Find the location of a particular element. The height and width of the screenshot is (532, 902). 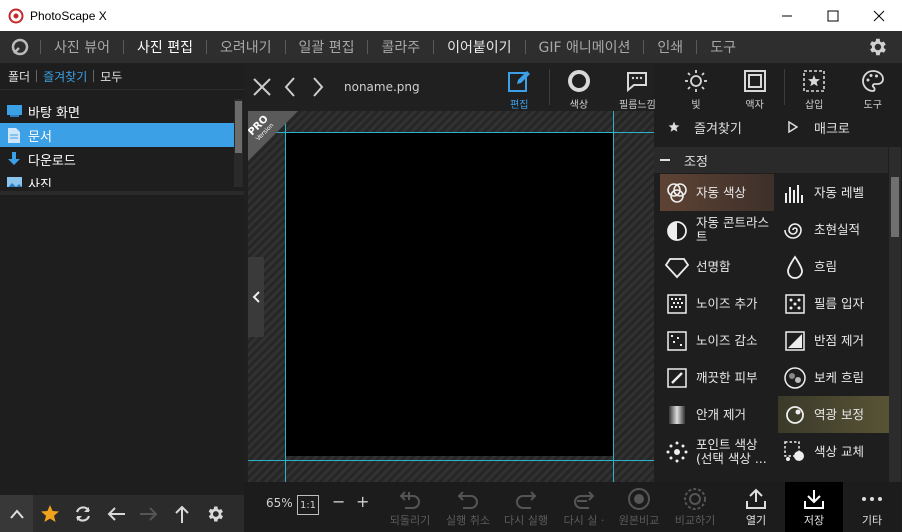

document-icon is located at coordinates (14, 135).